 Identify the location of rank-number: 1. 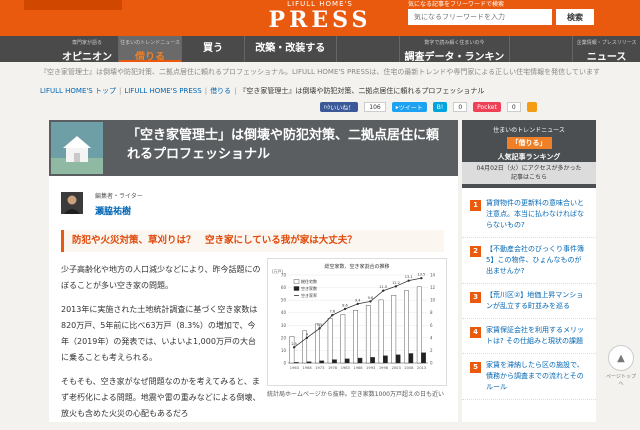
(475, 205).